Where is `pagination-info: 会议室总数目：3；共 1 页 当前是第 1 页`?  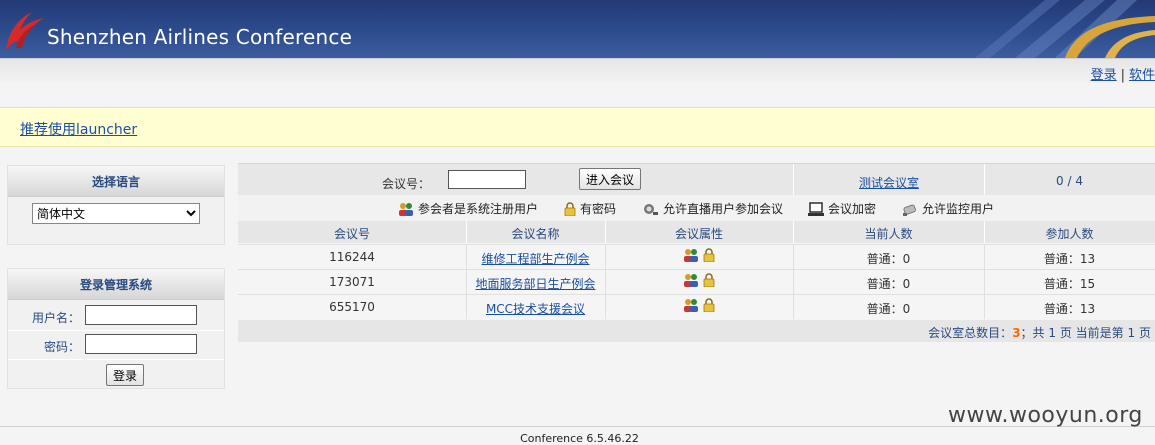 pagination-info: 会议室总数目：3；共 1 页 当前是第 1 页 is located at coordinates (1039, 332).